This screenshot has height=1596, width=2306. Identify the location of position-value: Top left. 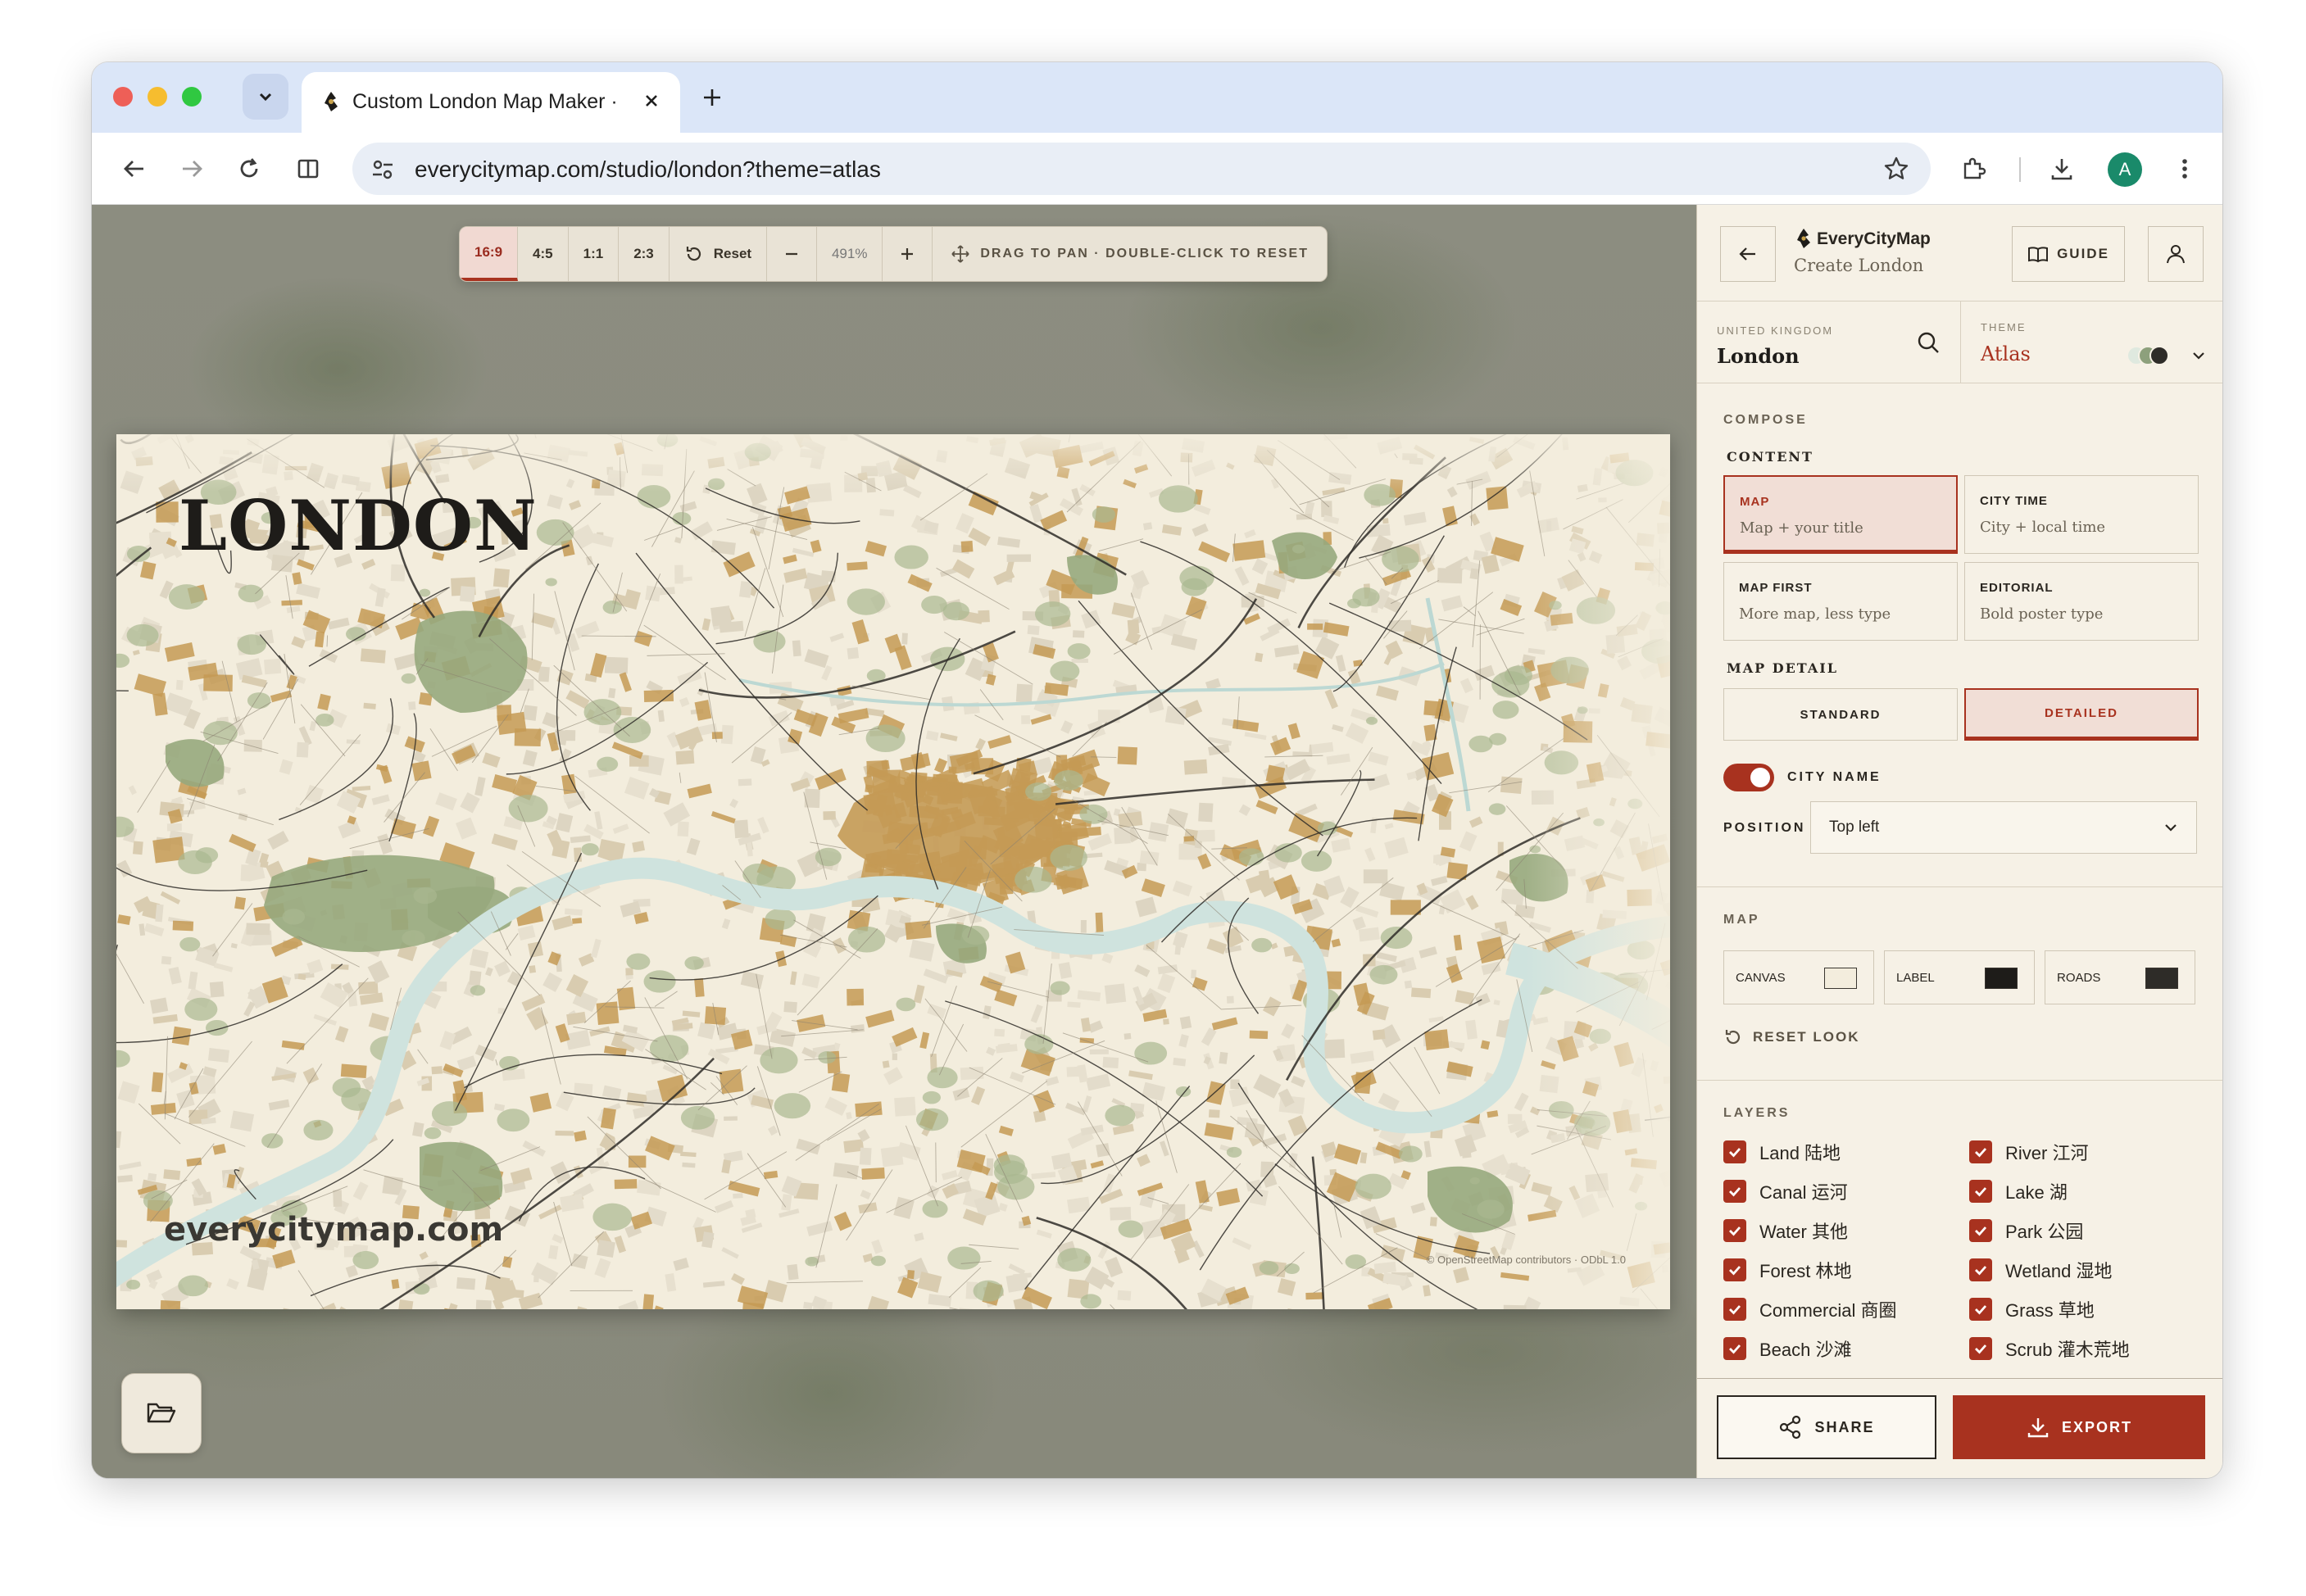
(1854, 827).